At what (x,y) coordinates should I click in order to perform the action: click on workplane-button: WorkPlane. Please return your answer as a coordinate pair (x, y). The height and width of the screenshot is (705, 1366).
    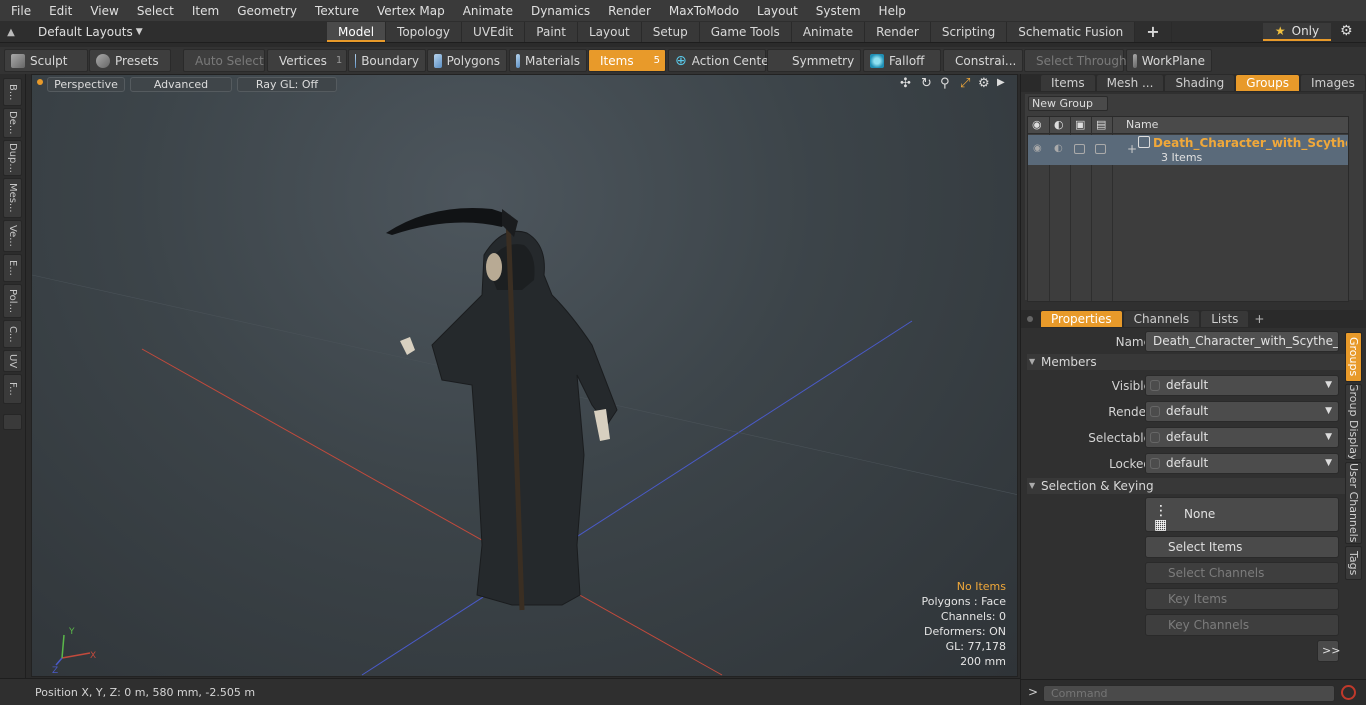
    Looking at the image, I should click on (1169, 60).